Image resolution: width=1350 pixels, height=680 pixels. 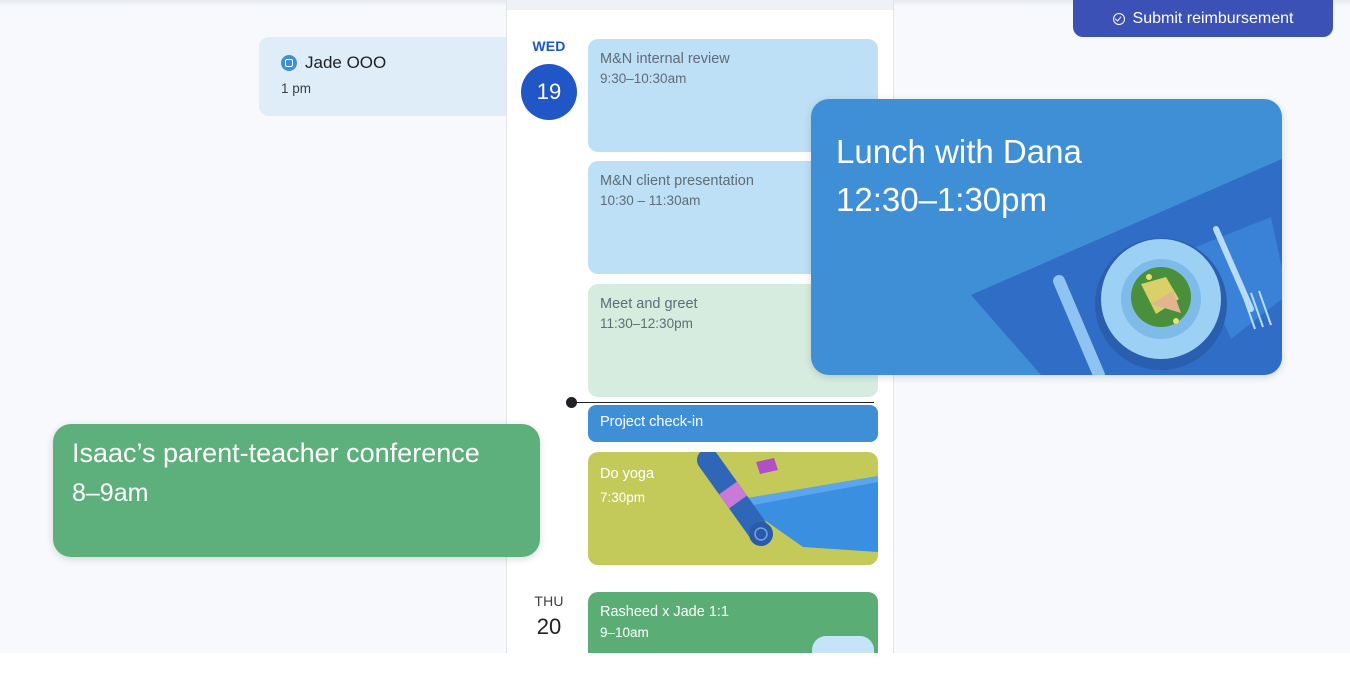 What do you see at coordinates (733, 508) in the screenshot?
I see `event-do-yoga: Do yoga 7:30pm` at bounding box center [733, 508].